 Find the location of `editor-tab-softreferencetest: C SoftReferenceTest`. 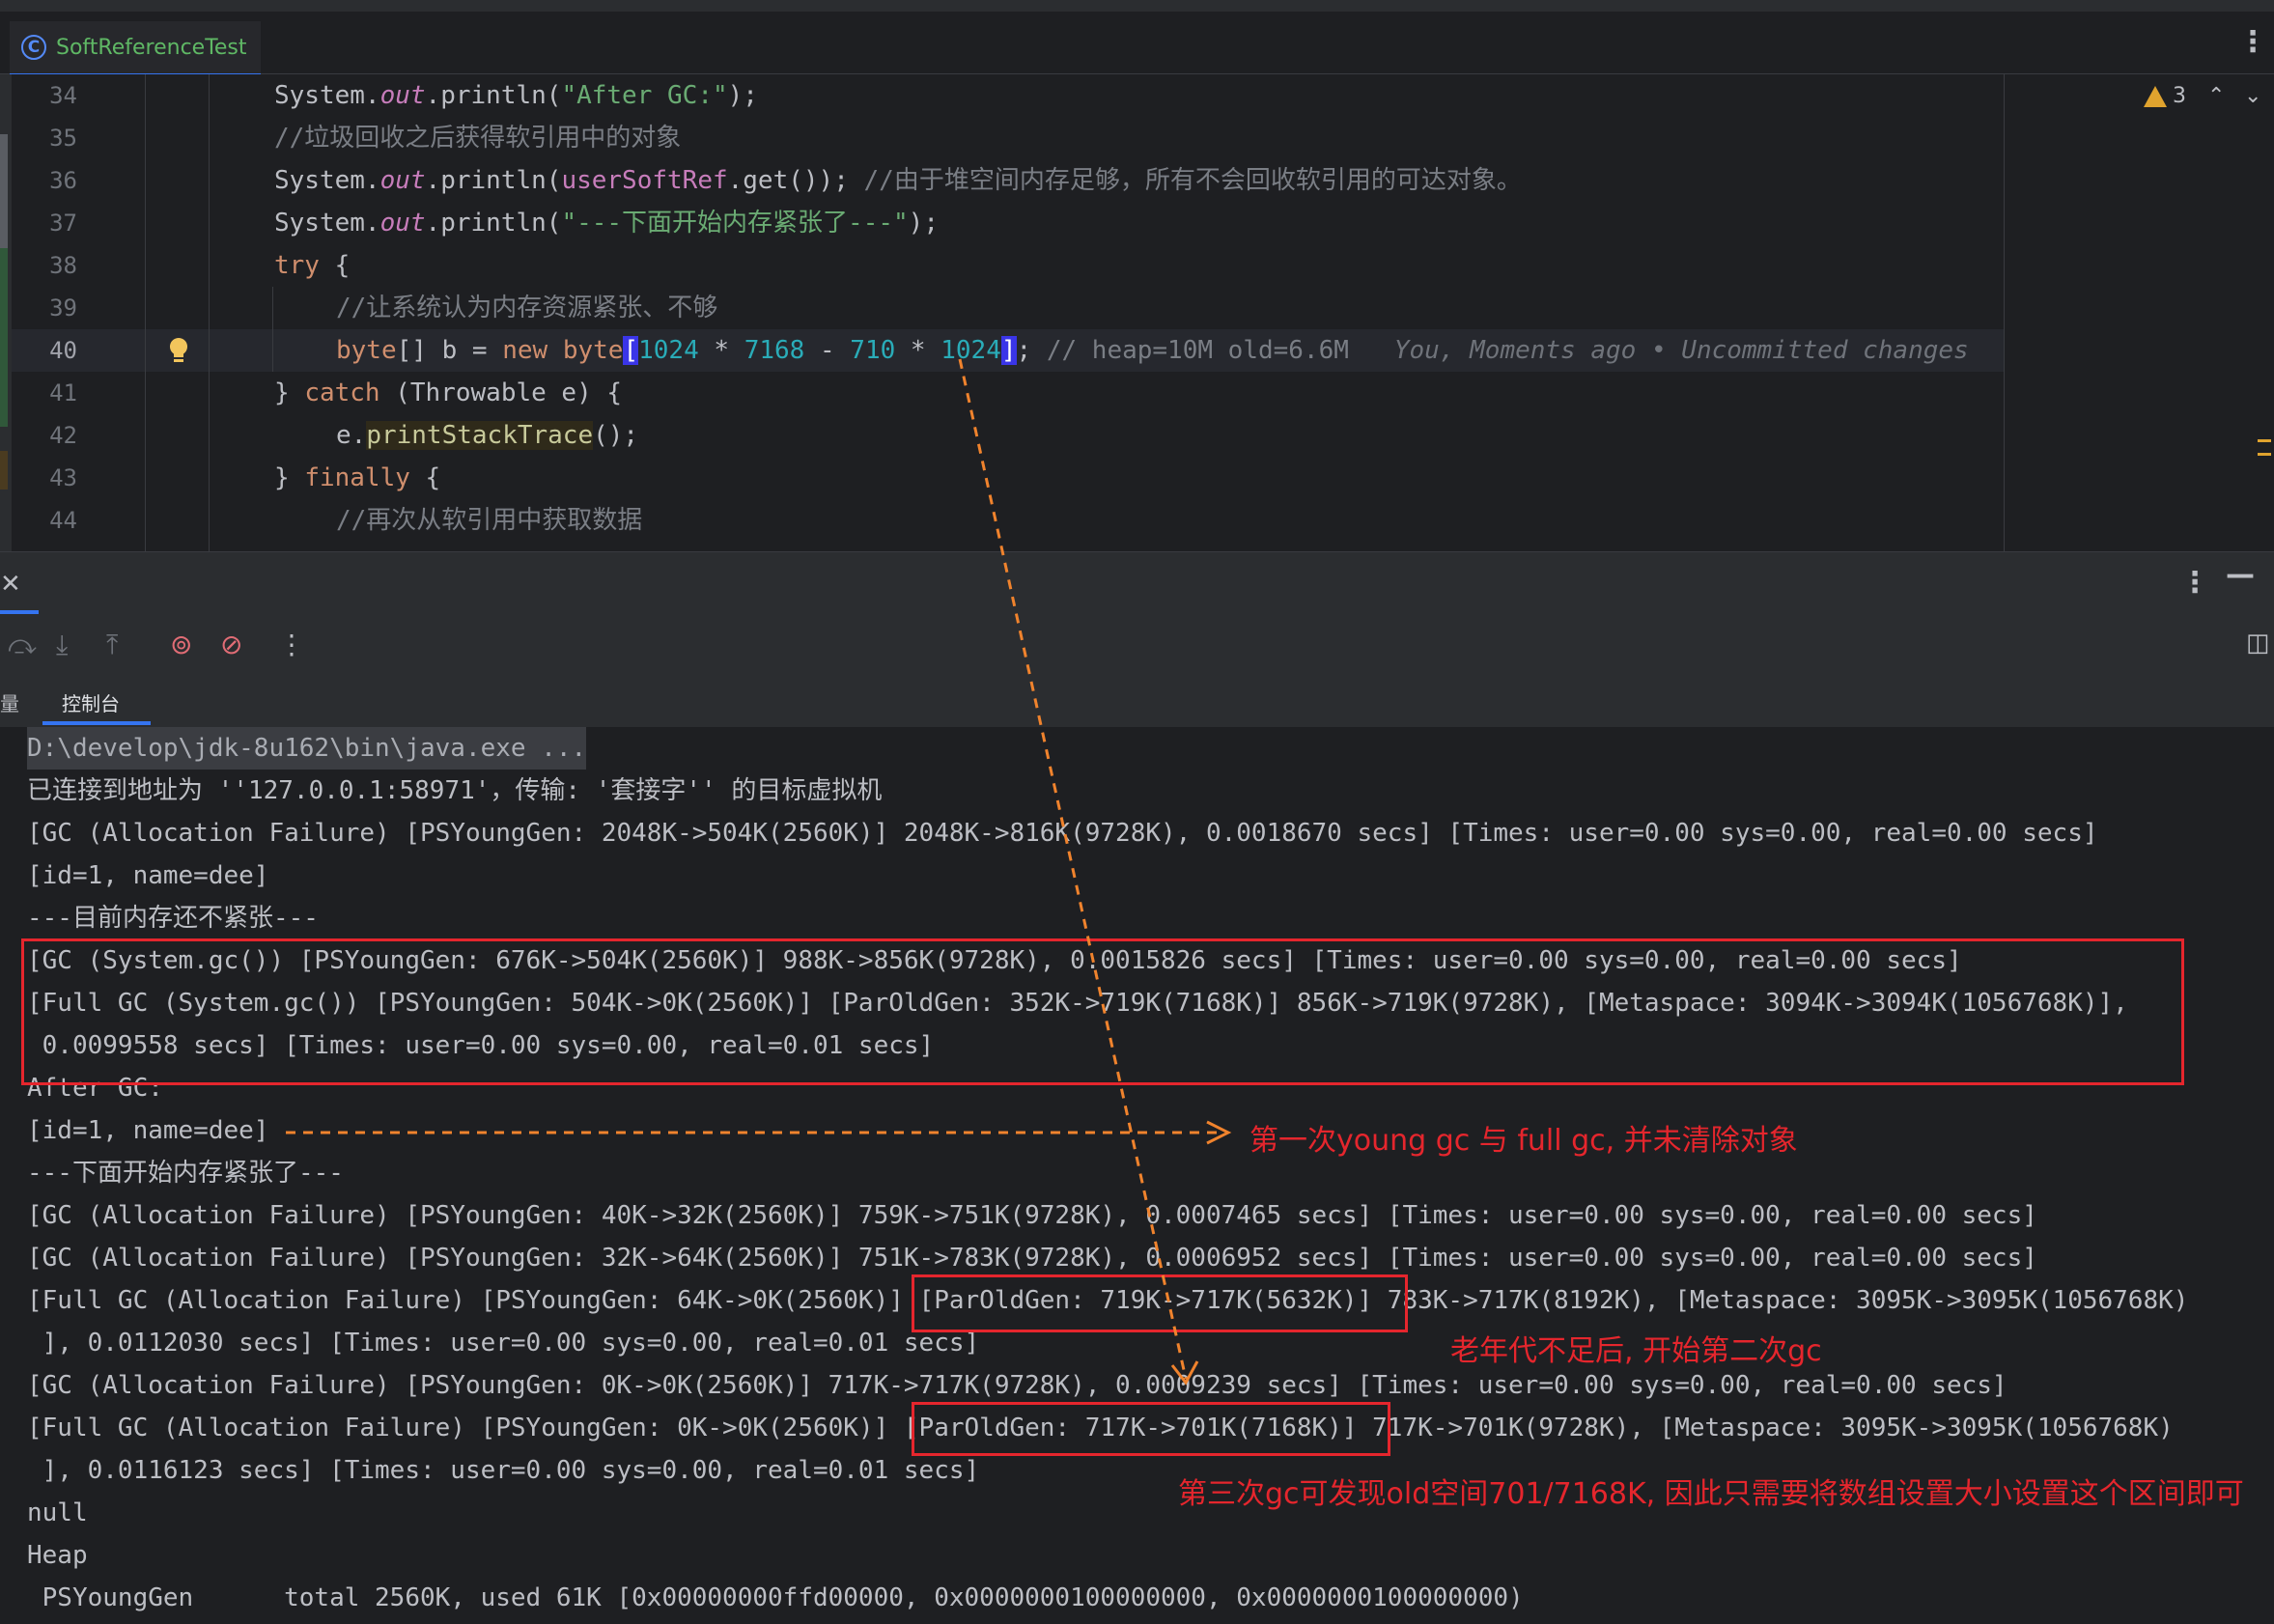

editor-tab-softreferencetest: C SoftReferenceTest is located at coordinates (135, 49).